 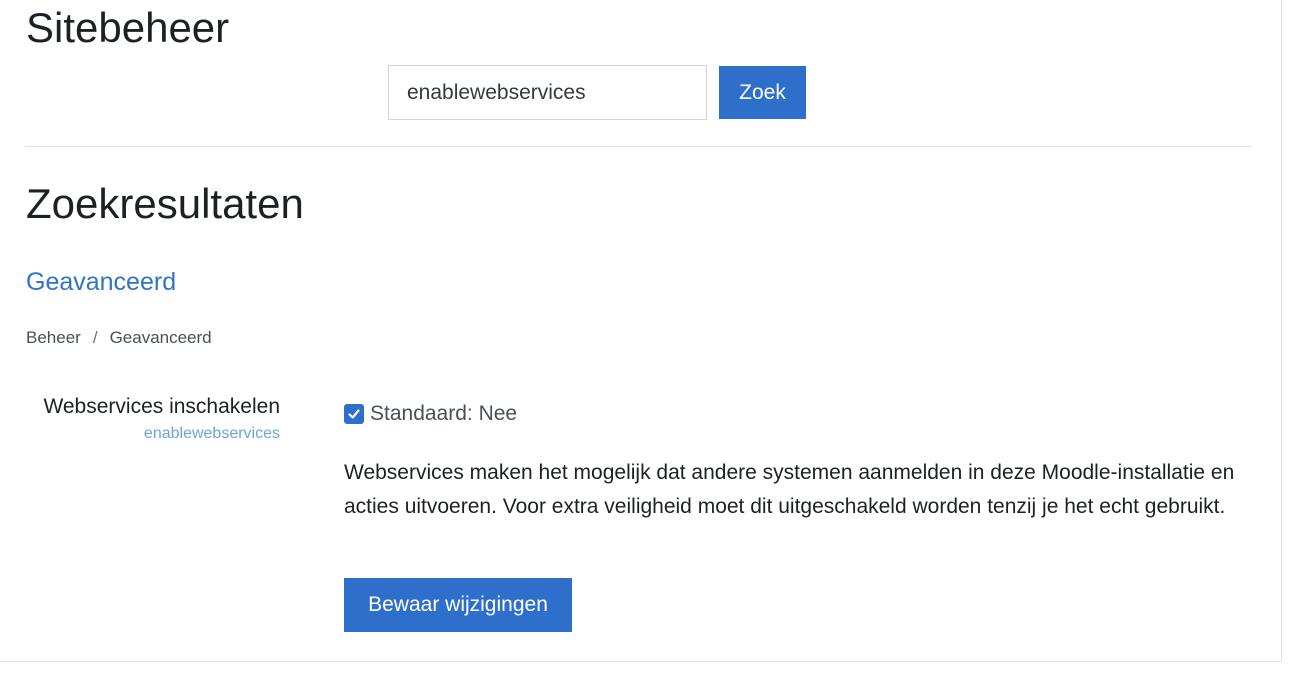 What do you see at coordinates (444, 413) in the screenshot?
I see `default-value-text: Standaard: Nee` at bounding box center [444, 413].